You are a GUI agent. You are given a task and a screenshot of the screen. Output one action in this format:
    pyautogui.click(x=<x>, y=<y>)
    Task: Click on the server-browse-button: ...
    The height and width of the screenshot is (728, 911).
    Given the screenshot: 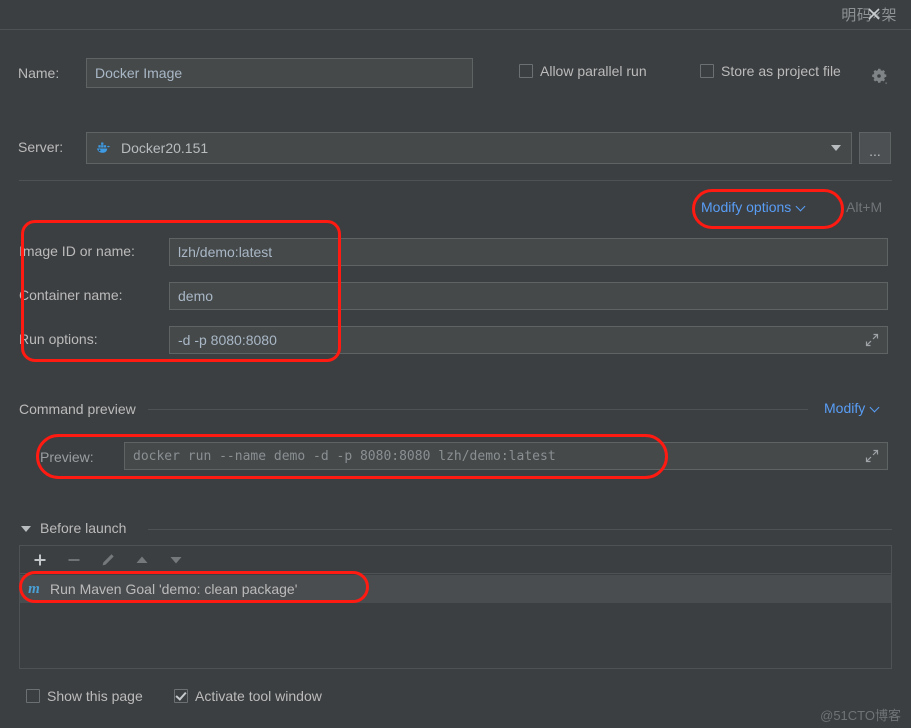 What is the action you would take?
    pyautogui.click(x=875, y=148)
    